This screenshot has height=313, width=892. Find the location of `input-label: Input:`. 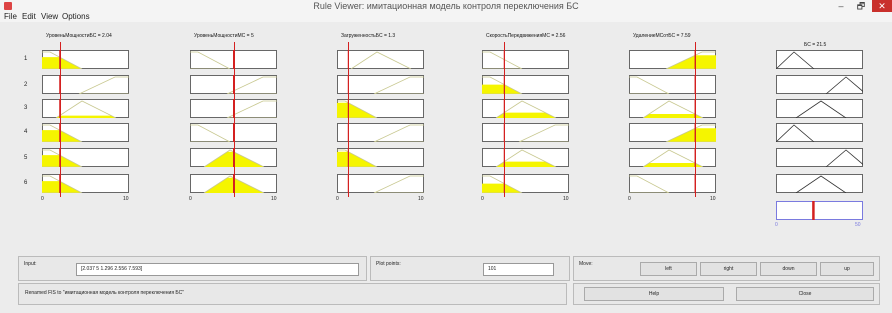

input-label: Input: is located at coordinates (30, 264).